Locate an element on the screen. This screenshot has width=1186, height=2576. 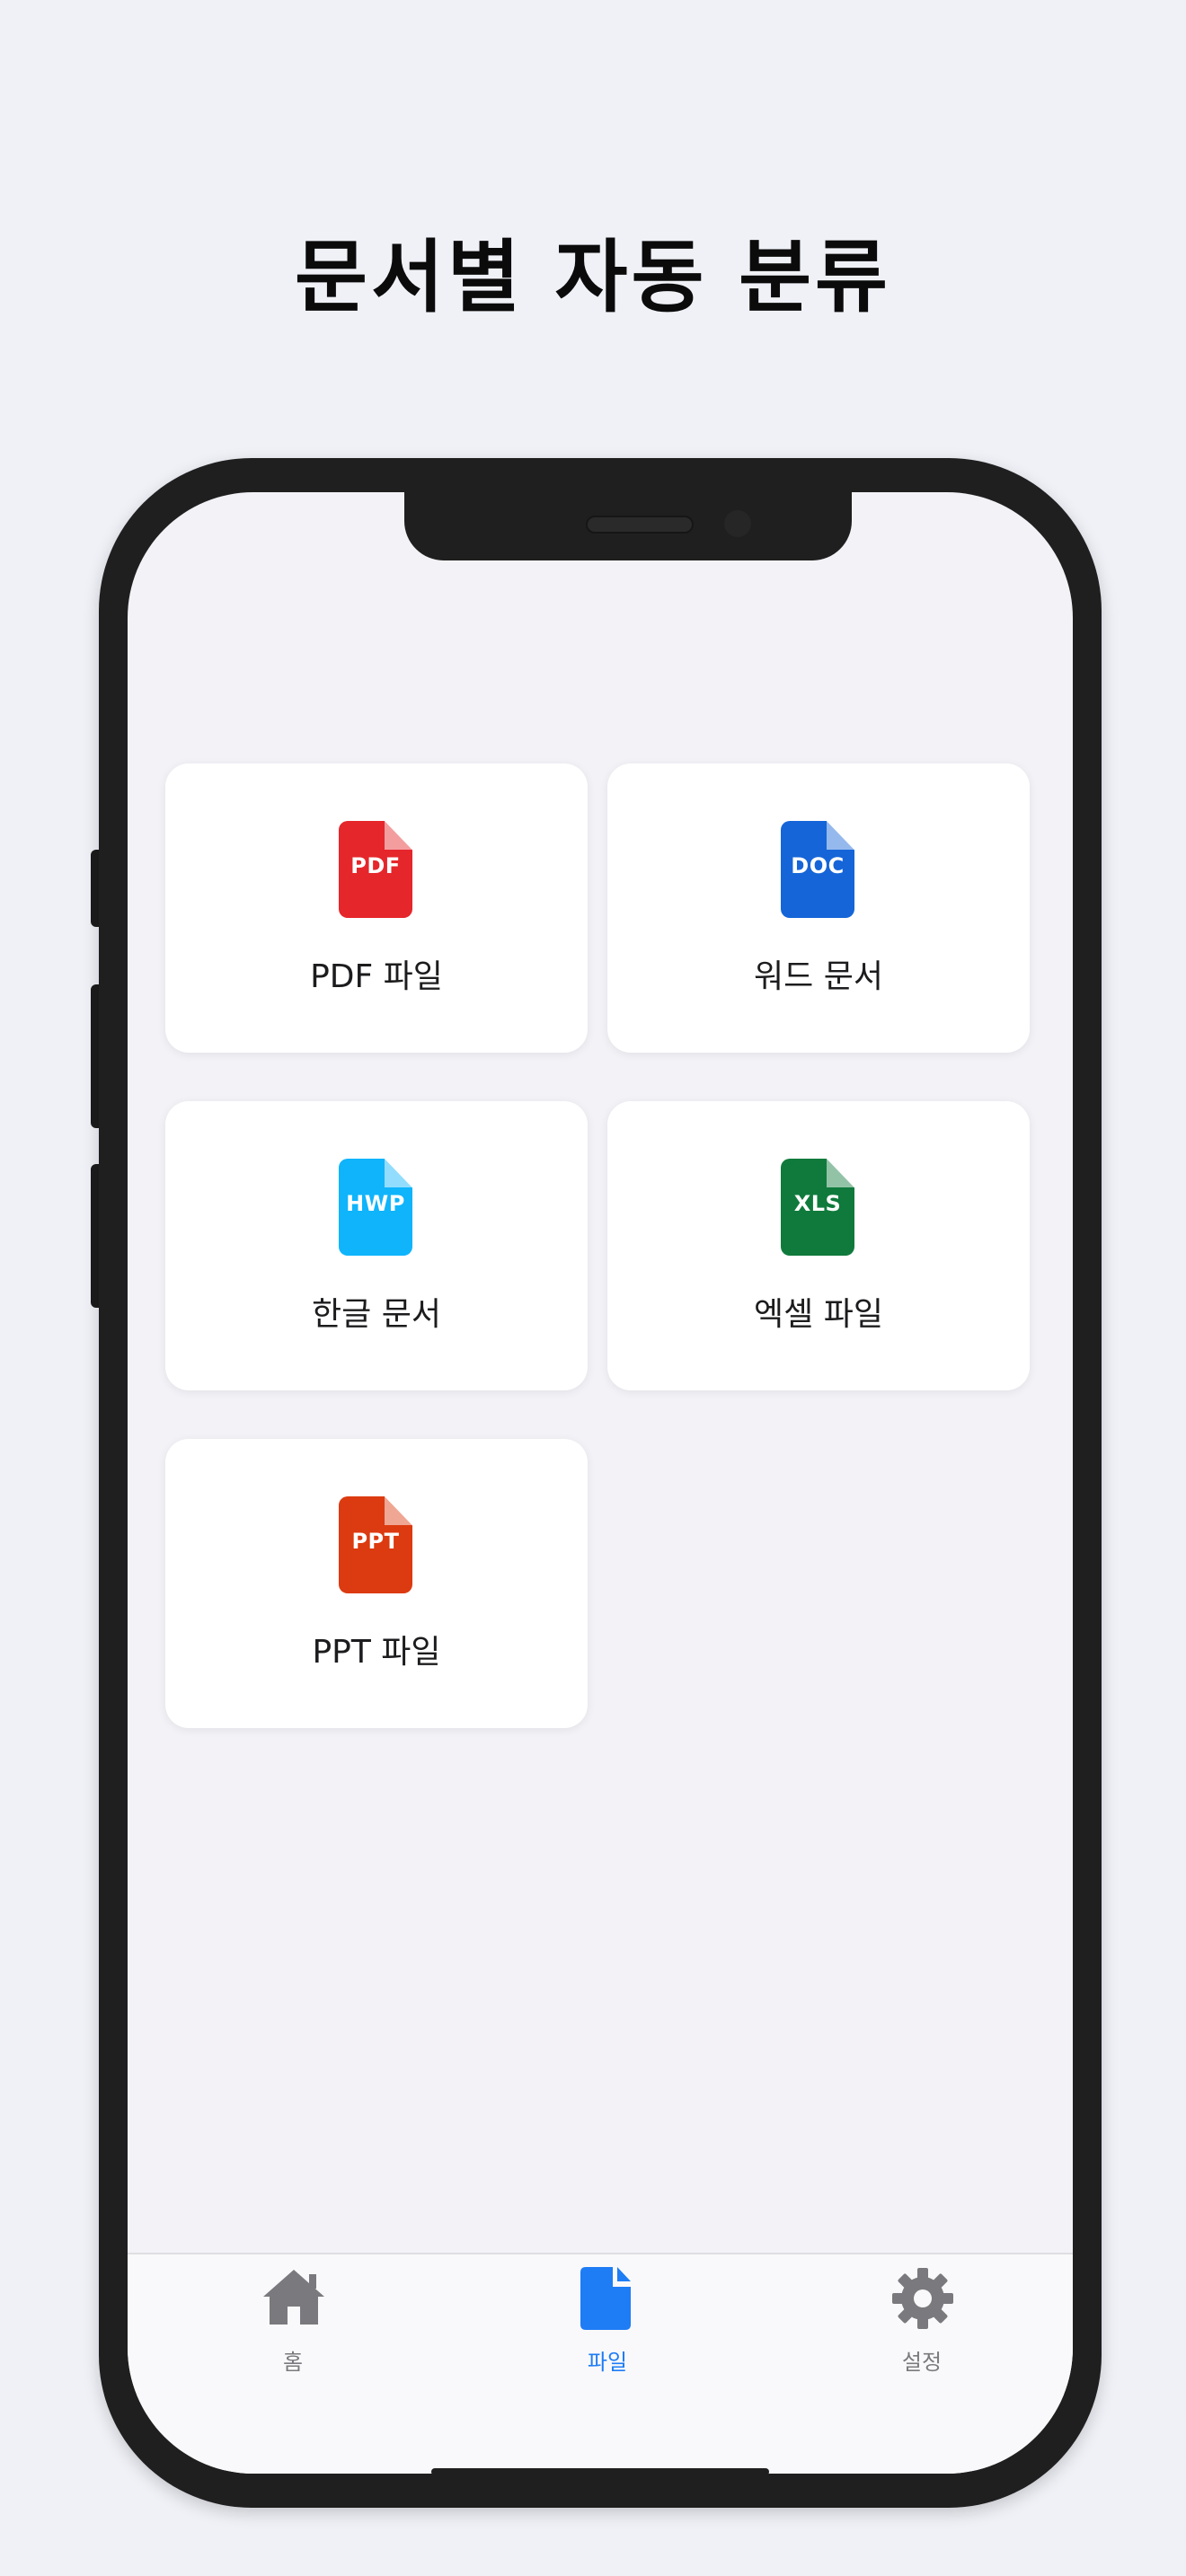
category-label: 워드 문서 is located at coordinates (818, 976).